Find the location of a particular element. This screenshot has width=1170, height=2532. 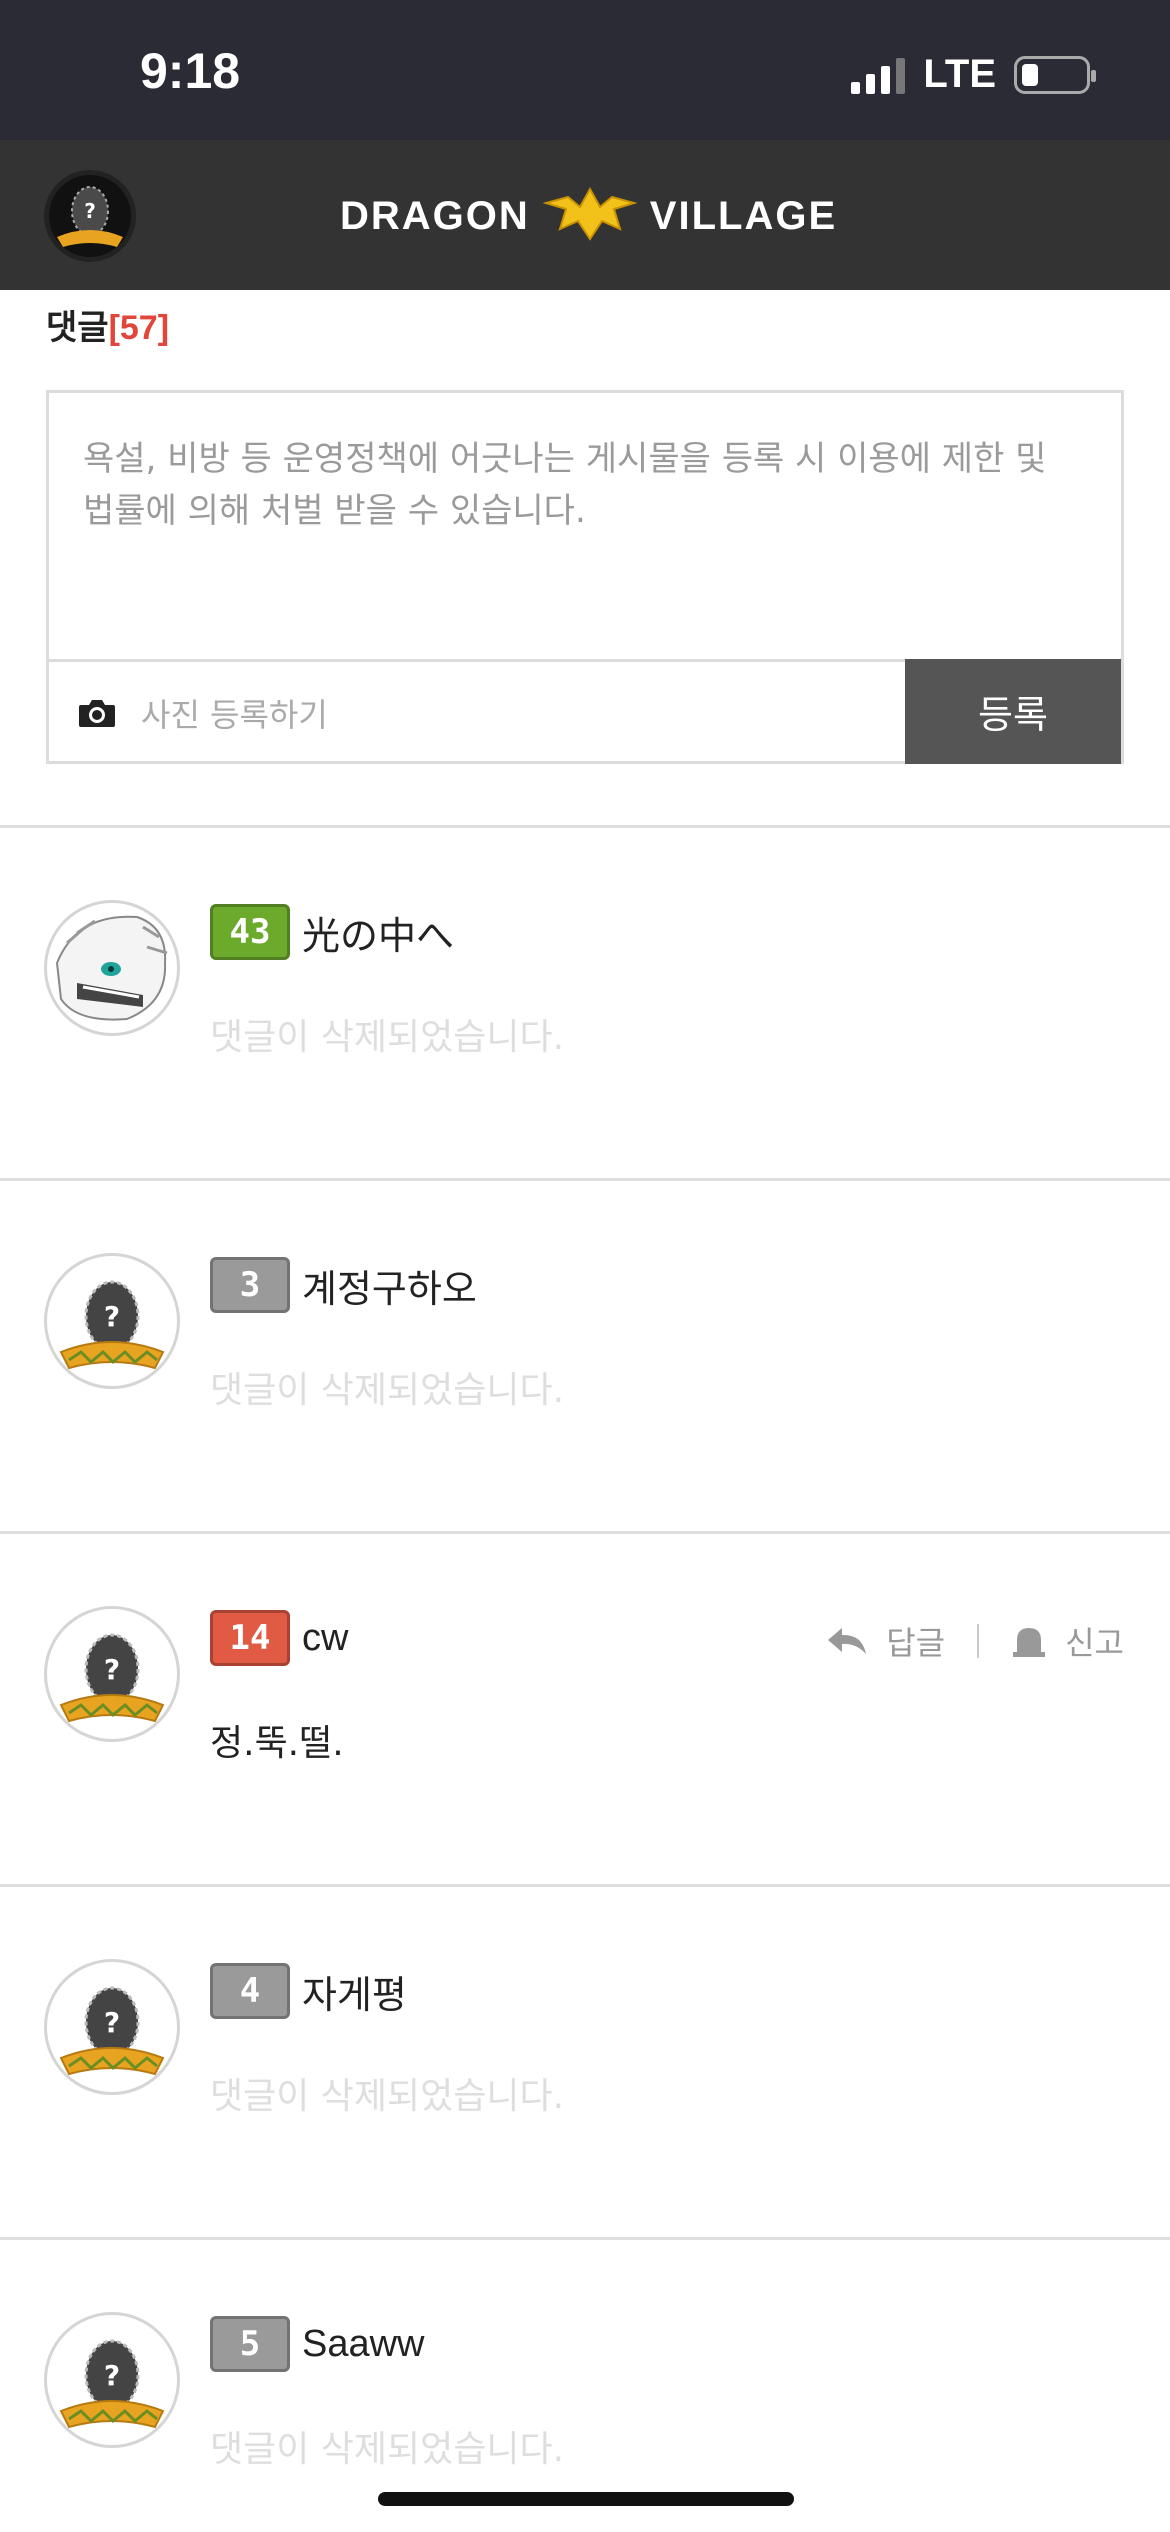

signal-icon is located at coordinates (878, 75).